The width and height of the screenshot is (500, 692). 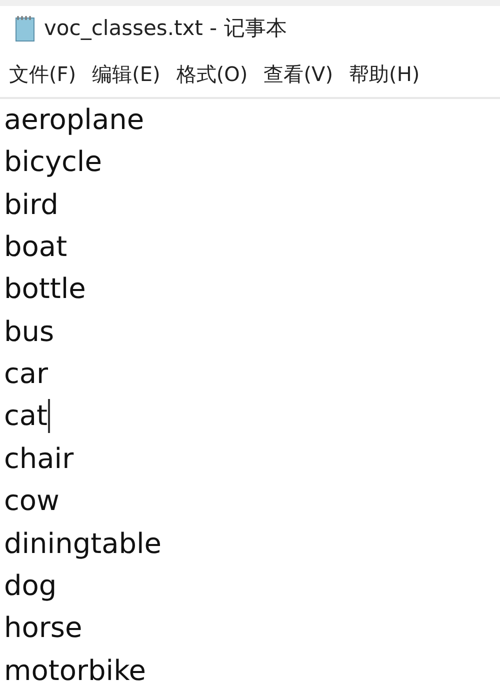 What do you see at coordinates (29, 331) in the screenshot?
I see `text-line: bus` at bounding box center [29, 331].